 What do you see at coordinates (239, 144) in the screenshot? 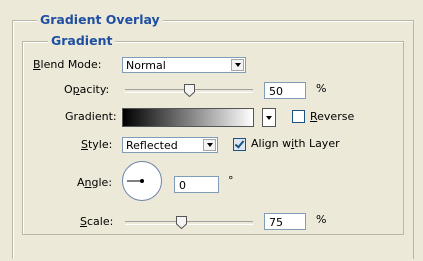
I see `align-with-layer-checkbox` at bounding box center [239, 144].